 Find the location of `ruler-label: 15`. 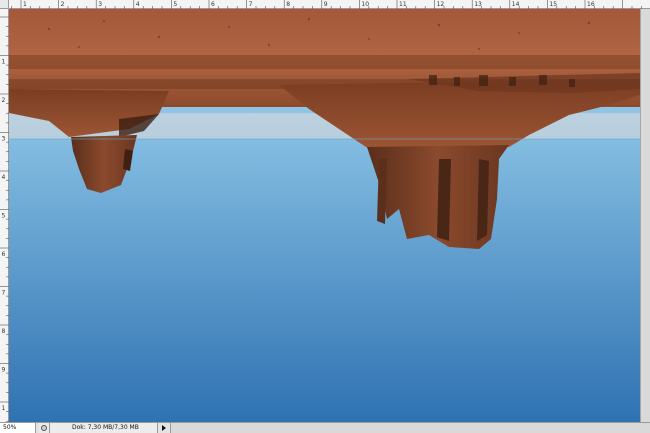

ruler-label: 15 is located at coordinates (553, 4).